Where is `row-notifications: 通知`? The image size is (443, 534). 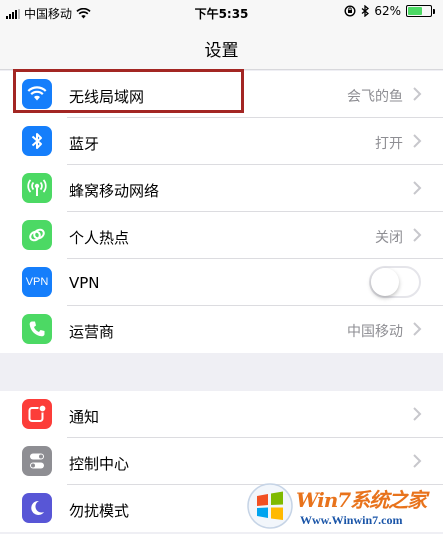 row-notifications: 通知 is located at coordinates (221, 414).